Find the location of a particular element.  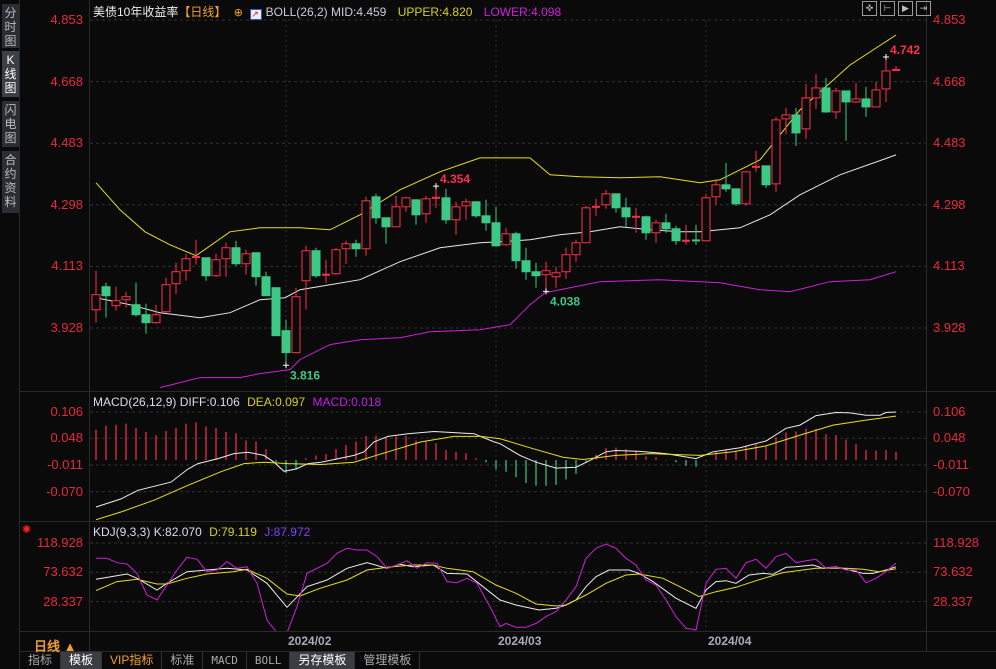

toolbar-manage-templates: 管理模板 is located at coordinates (388, 660).